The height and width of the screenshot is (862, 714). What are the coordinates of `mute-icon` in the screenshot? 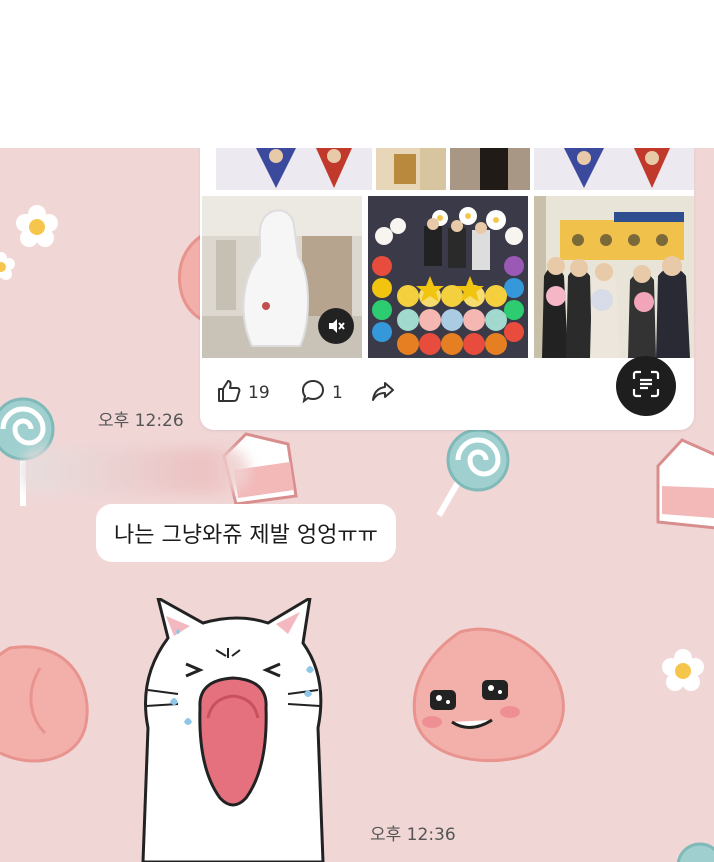 It's located at (336, 326).